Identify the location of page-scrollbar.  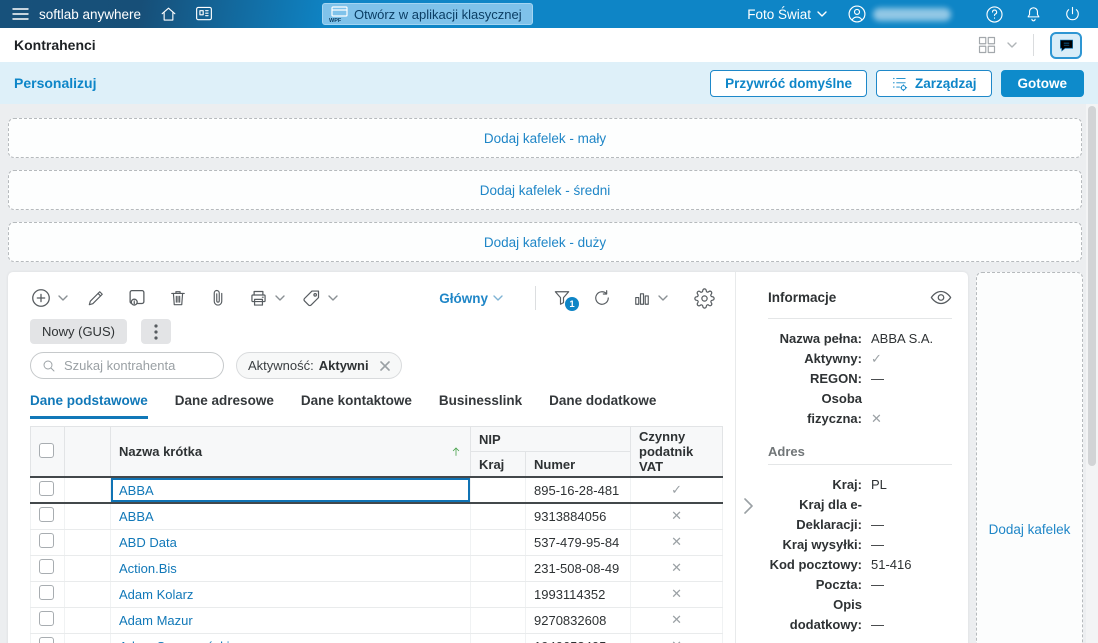
(1092, 373).